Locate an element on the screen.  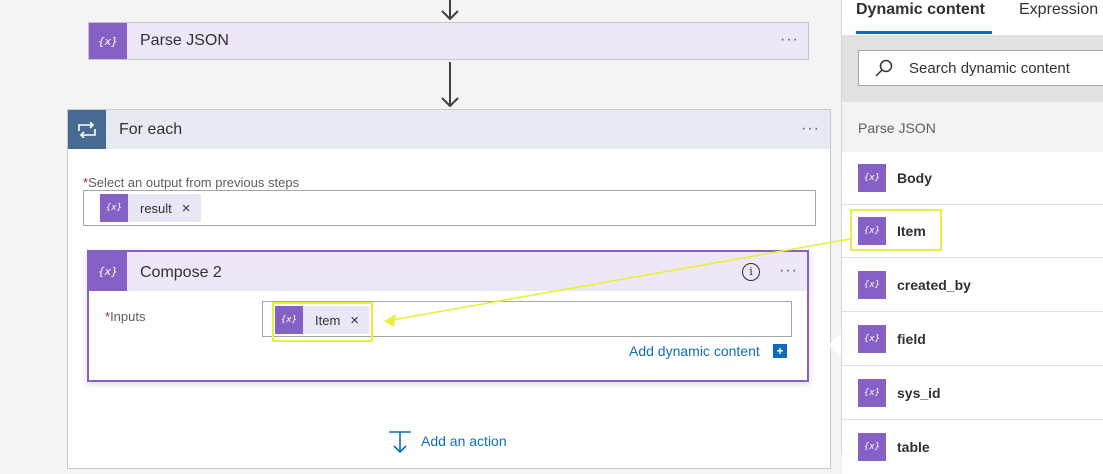
search-icon is located at coordinates (884, 68).